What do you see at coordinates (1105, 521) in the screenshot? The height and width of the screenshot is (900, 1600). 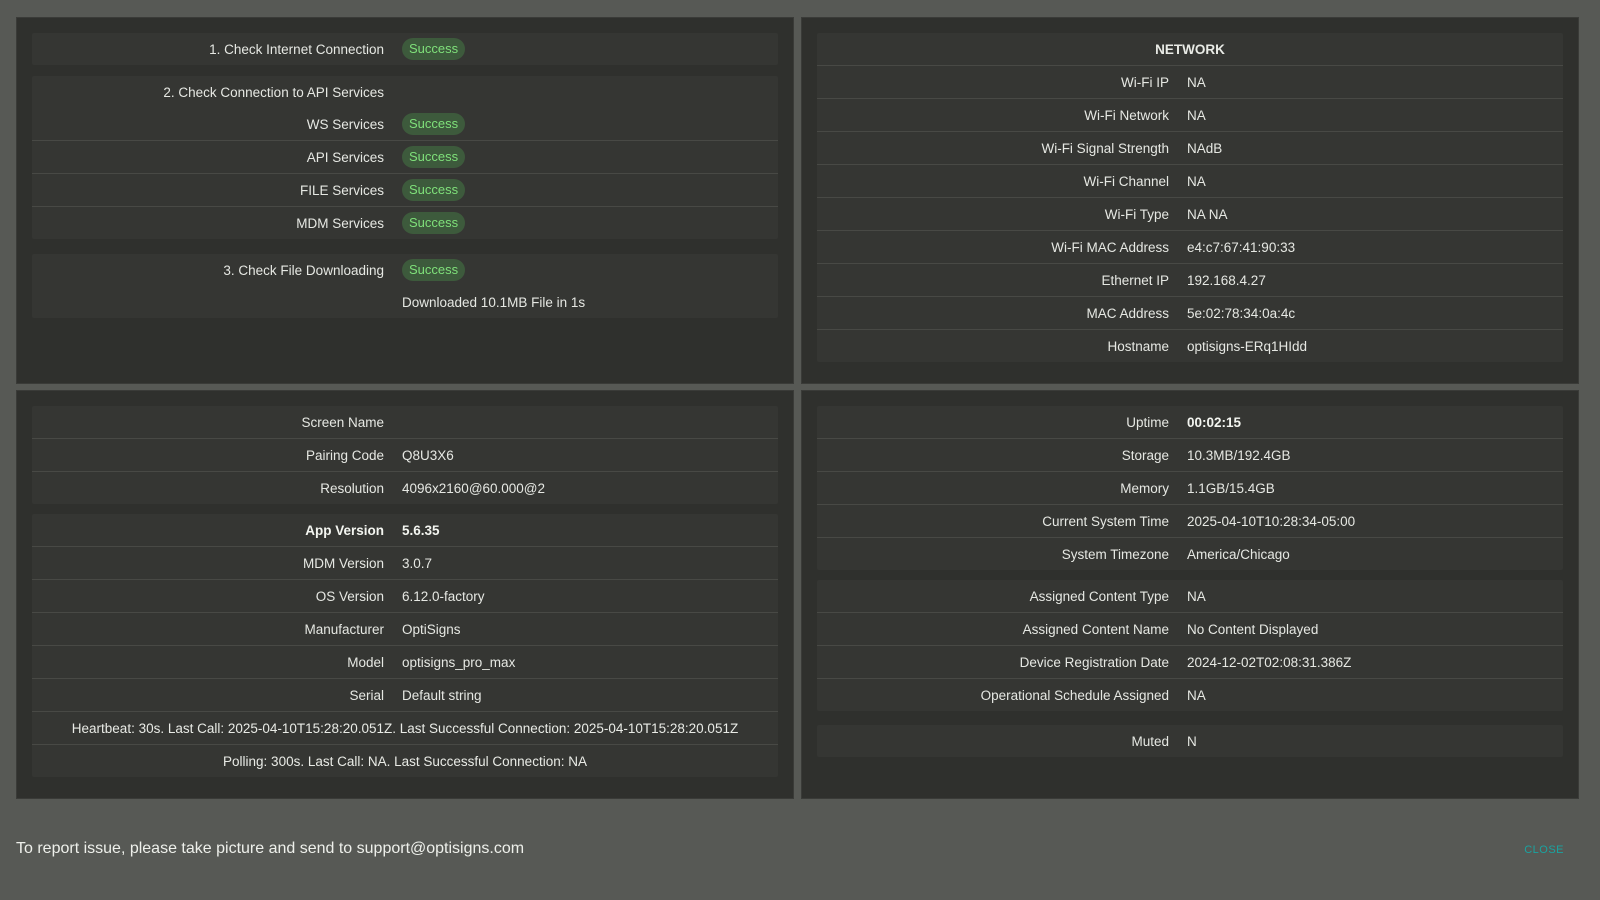 I see `system-time-label: Current System Time` at bounding box center [1105, 521].